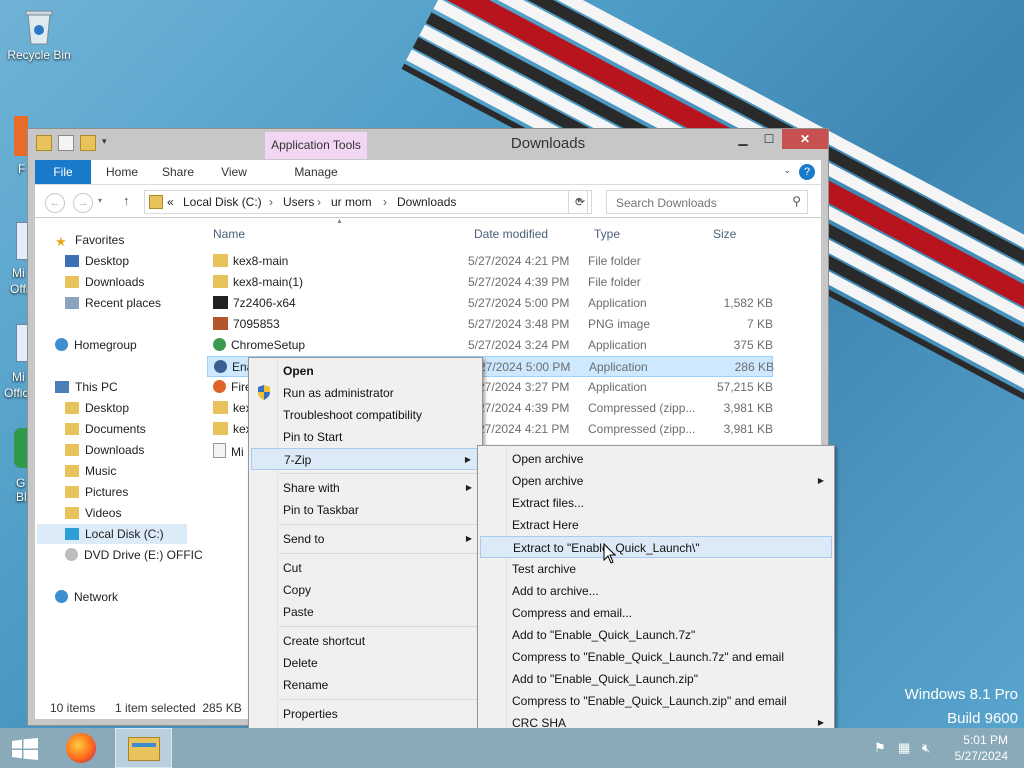  Describe the element at coordinates (220, 366) in the screenshot. I see `application-icon` at that location.